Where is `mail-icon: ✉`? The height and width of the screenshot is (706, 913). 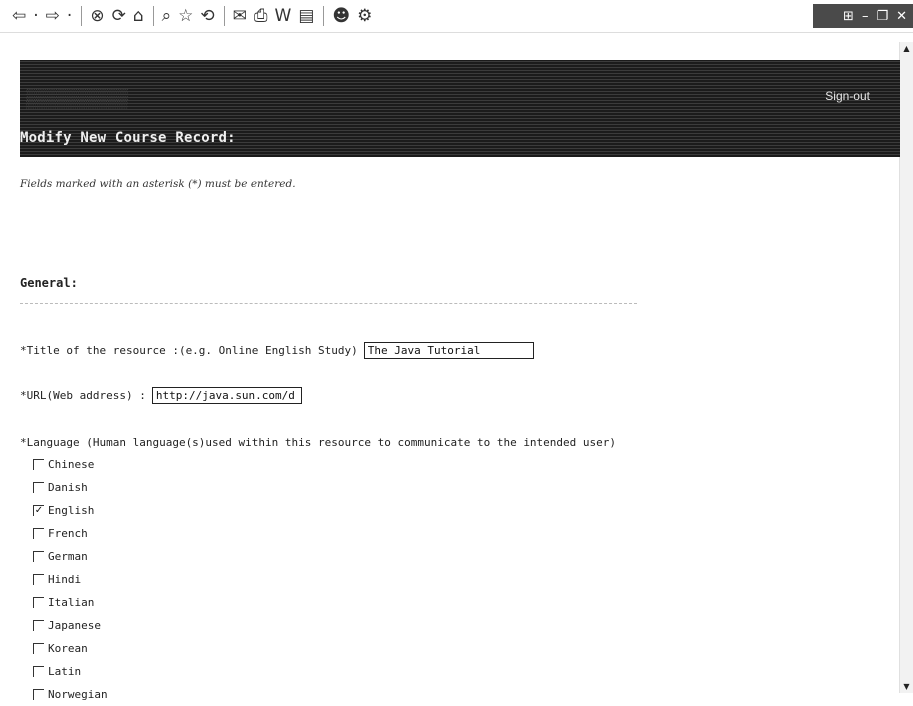 mail-icon: ✉ is located at coordinates (240, 16).